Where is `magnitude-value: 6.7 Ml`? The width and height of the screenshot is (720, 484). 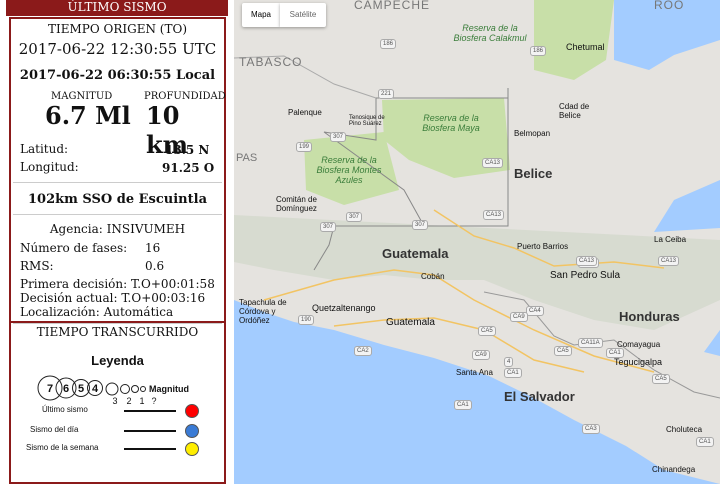 magnitude-value: 6.7 Ml is located at coordinates (88, 115).